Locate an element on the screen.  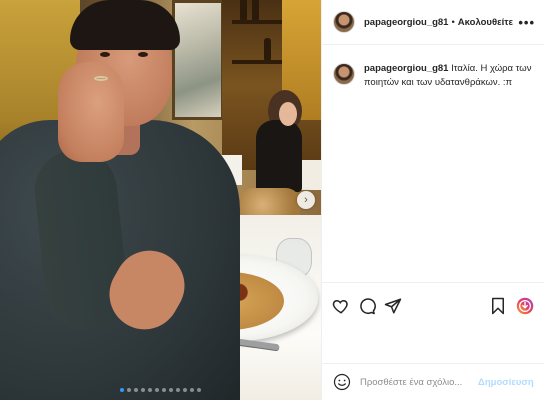
action-bar is located at coordinates (433, 305).